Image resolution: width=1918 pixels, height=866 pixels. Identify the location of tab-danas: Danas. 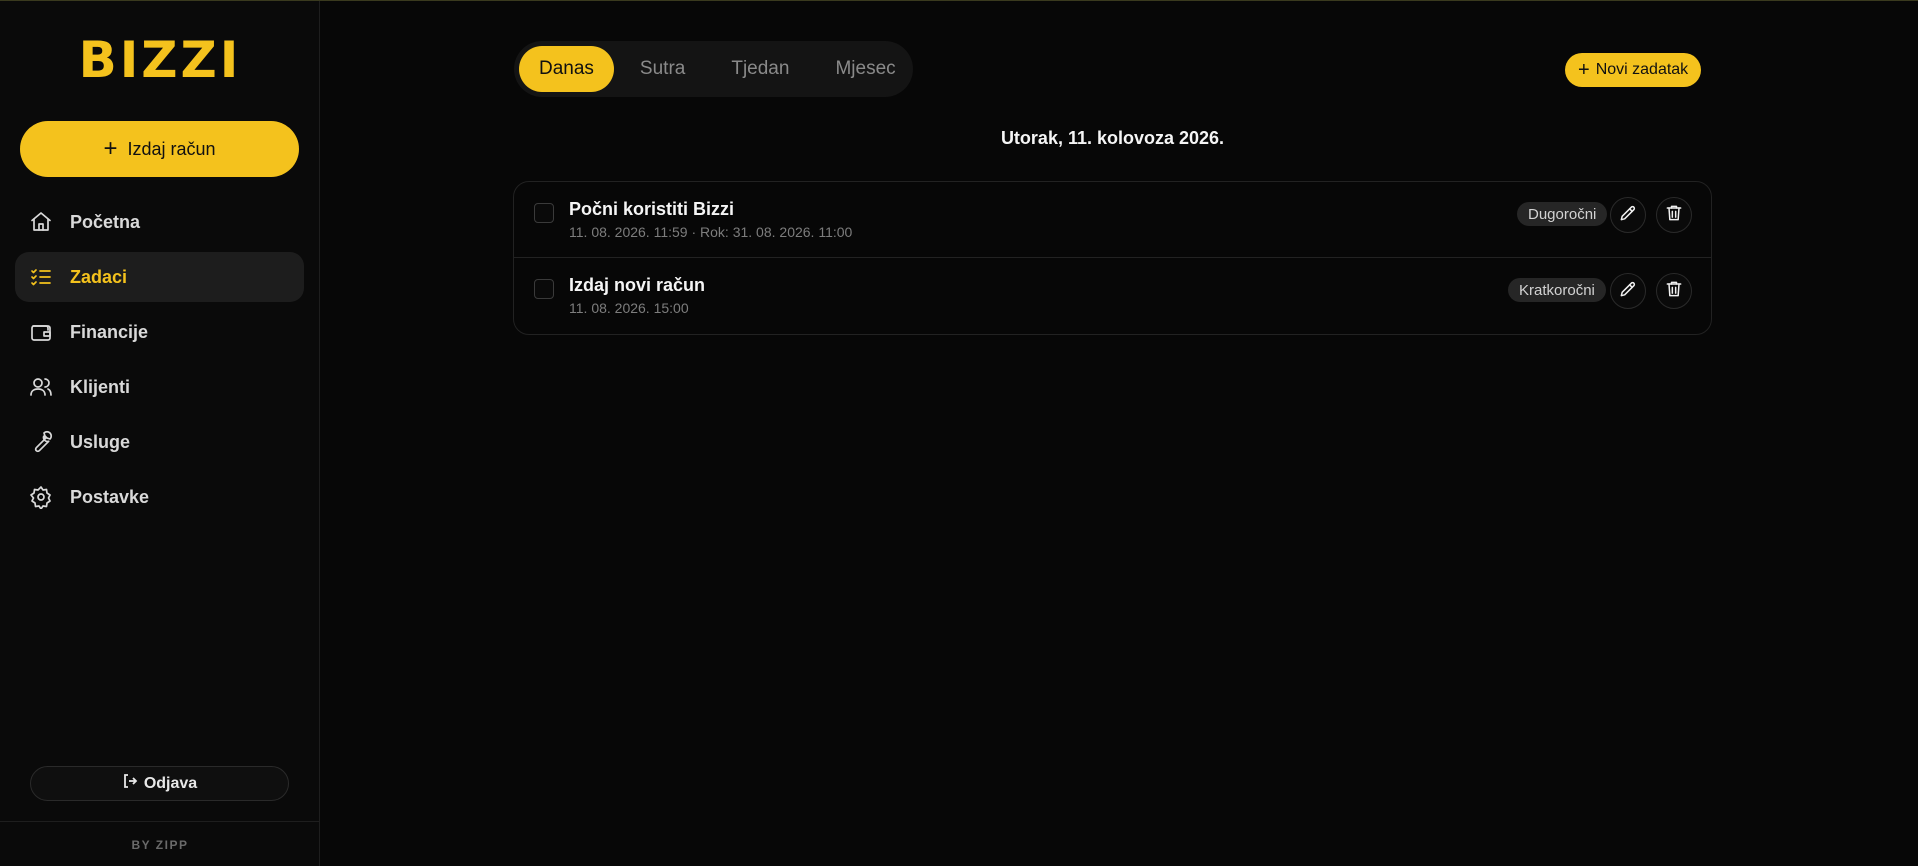
(566, 69).